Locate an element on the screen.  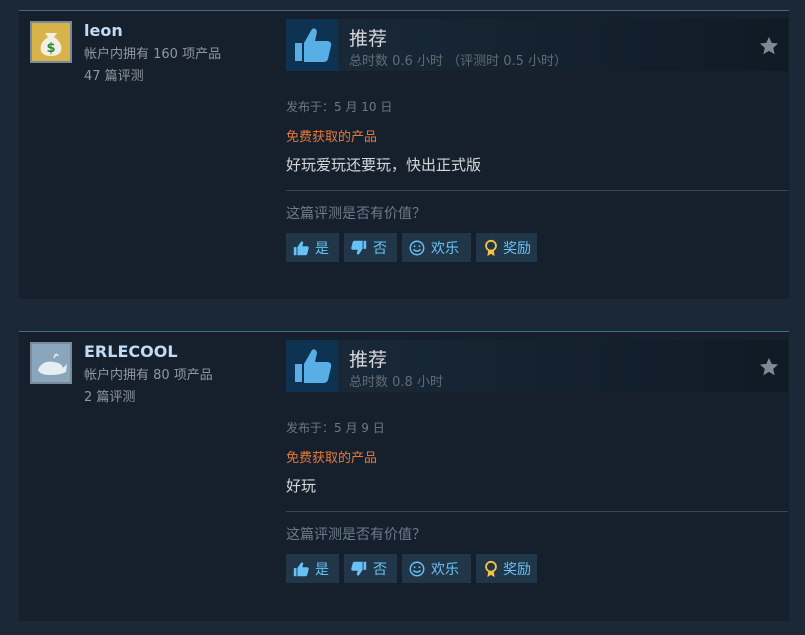
money-bag-icon: $ is located at coordinates (51, 42).